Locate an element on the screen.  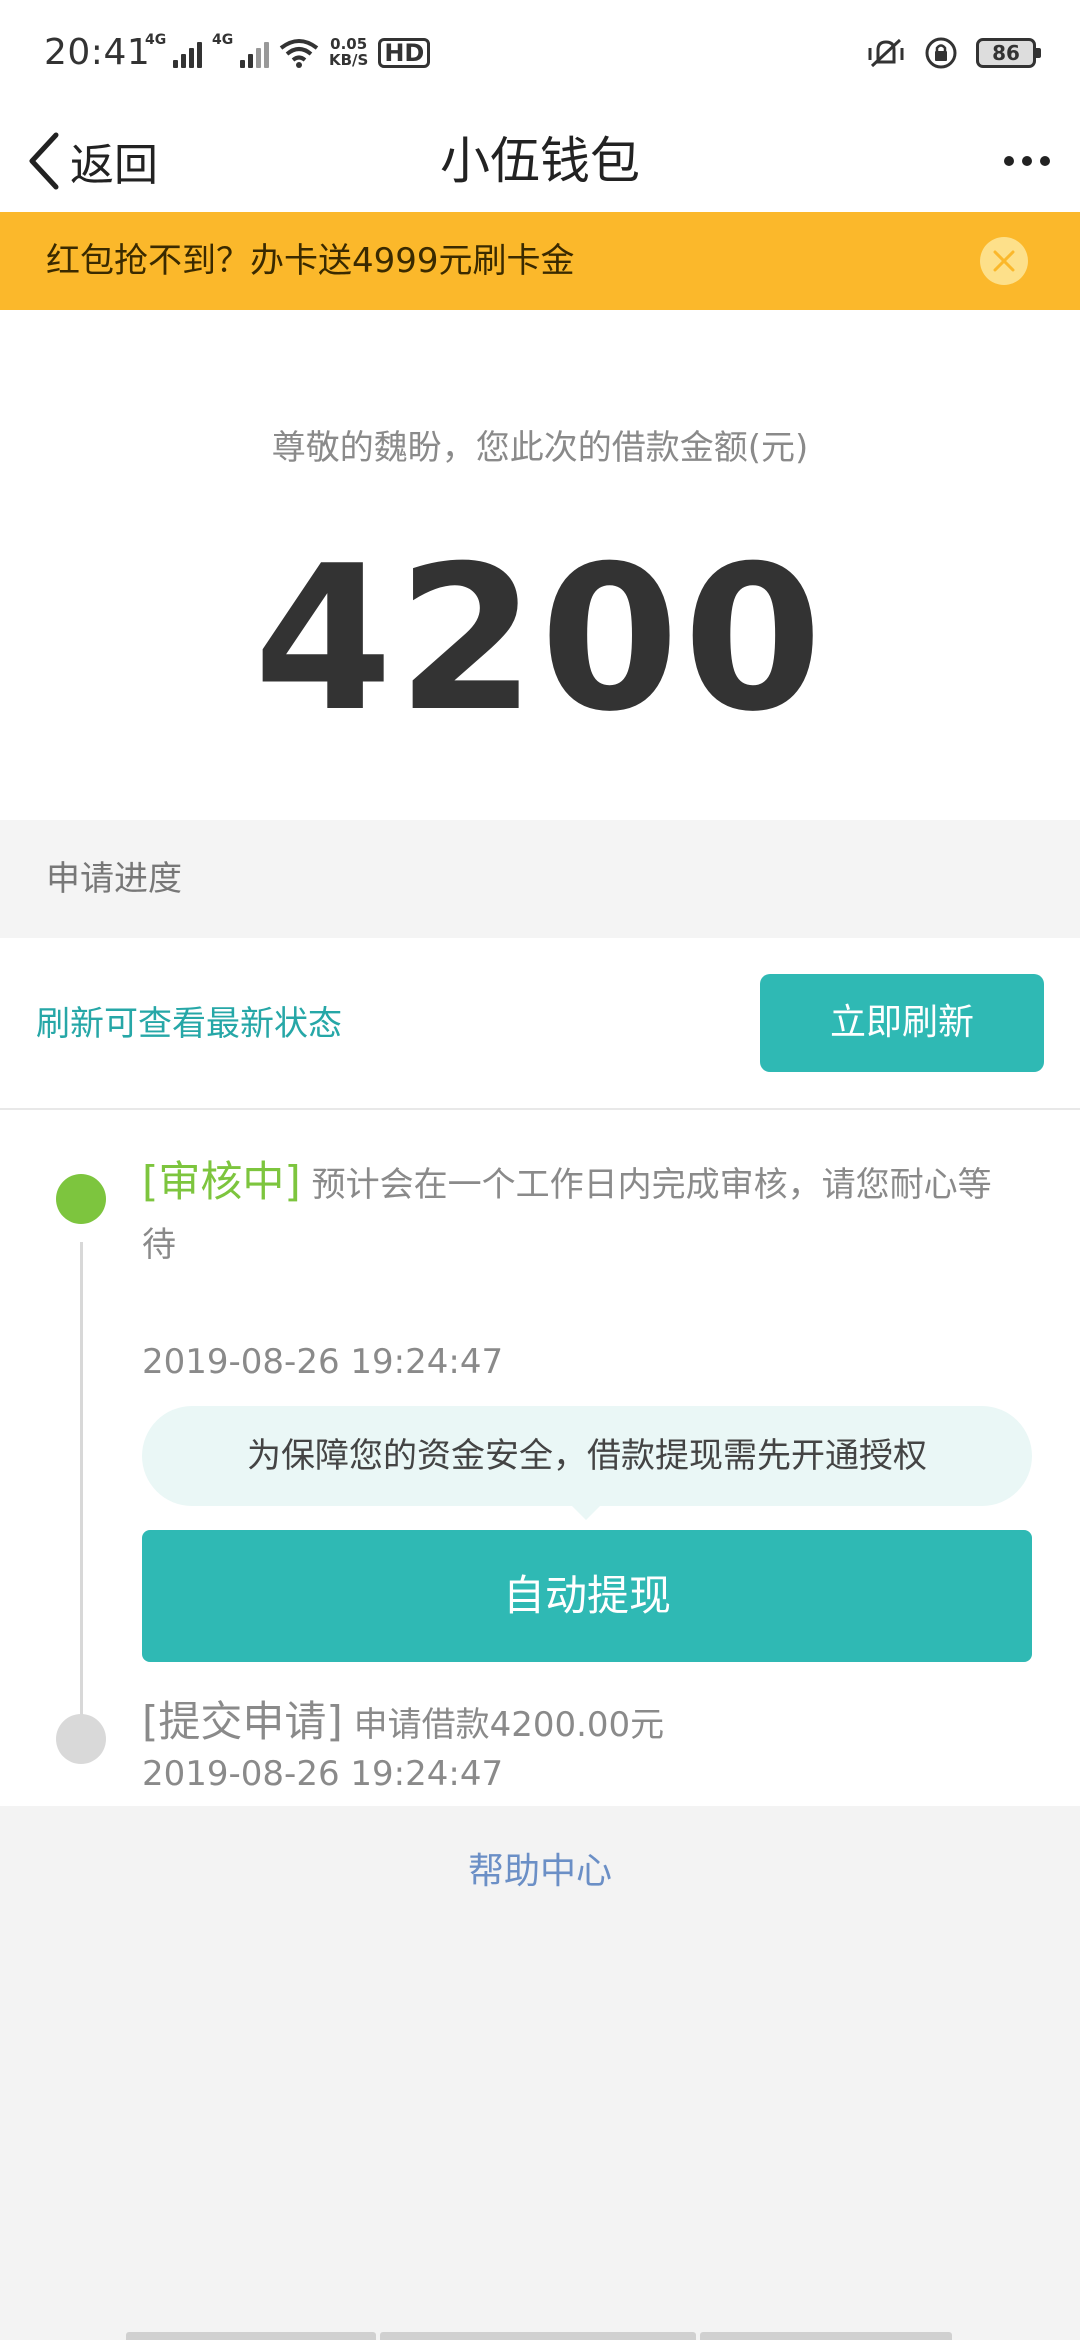
progress-section-header: 申请进度 is located at coordinates (540, 879).